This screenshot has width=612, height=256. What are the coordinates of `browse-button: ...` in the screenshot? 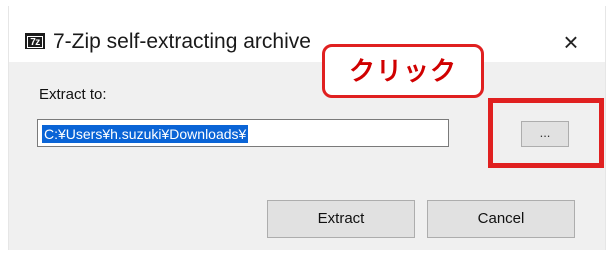 It's located at (545, 134).